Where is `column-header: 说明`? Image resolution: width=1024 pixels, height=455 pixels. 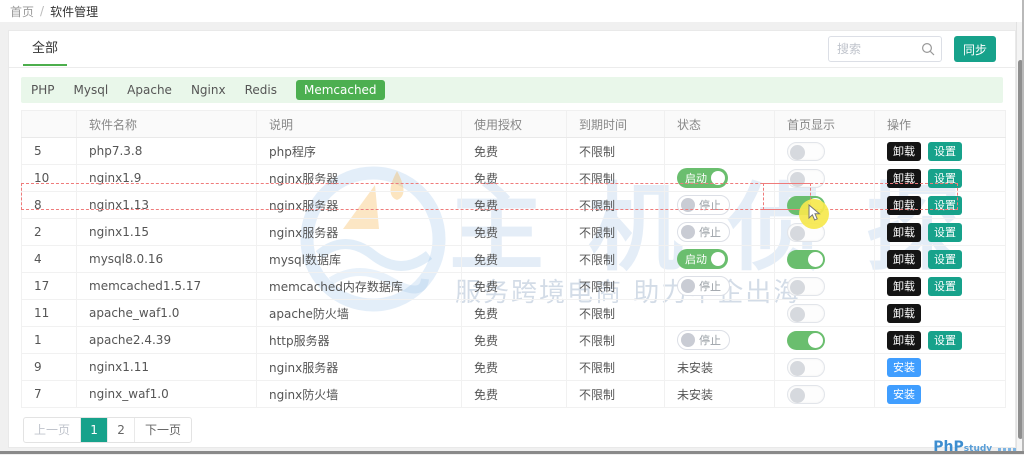
column-header: 说明 is located at coordinates (359, 124).